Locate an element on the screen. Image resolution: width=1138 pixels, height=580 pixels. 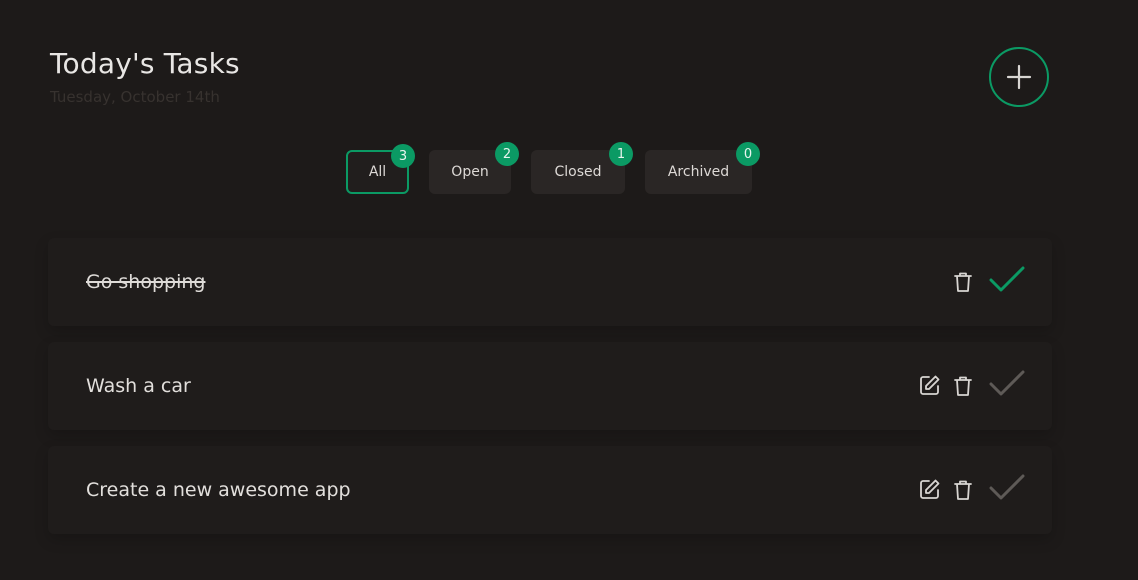
filter-tabs: All 3 Open 2 Closed 1 Archived 0 is located at coordinates (569, 168).